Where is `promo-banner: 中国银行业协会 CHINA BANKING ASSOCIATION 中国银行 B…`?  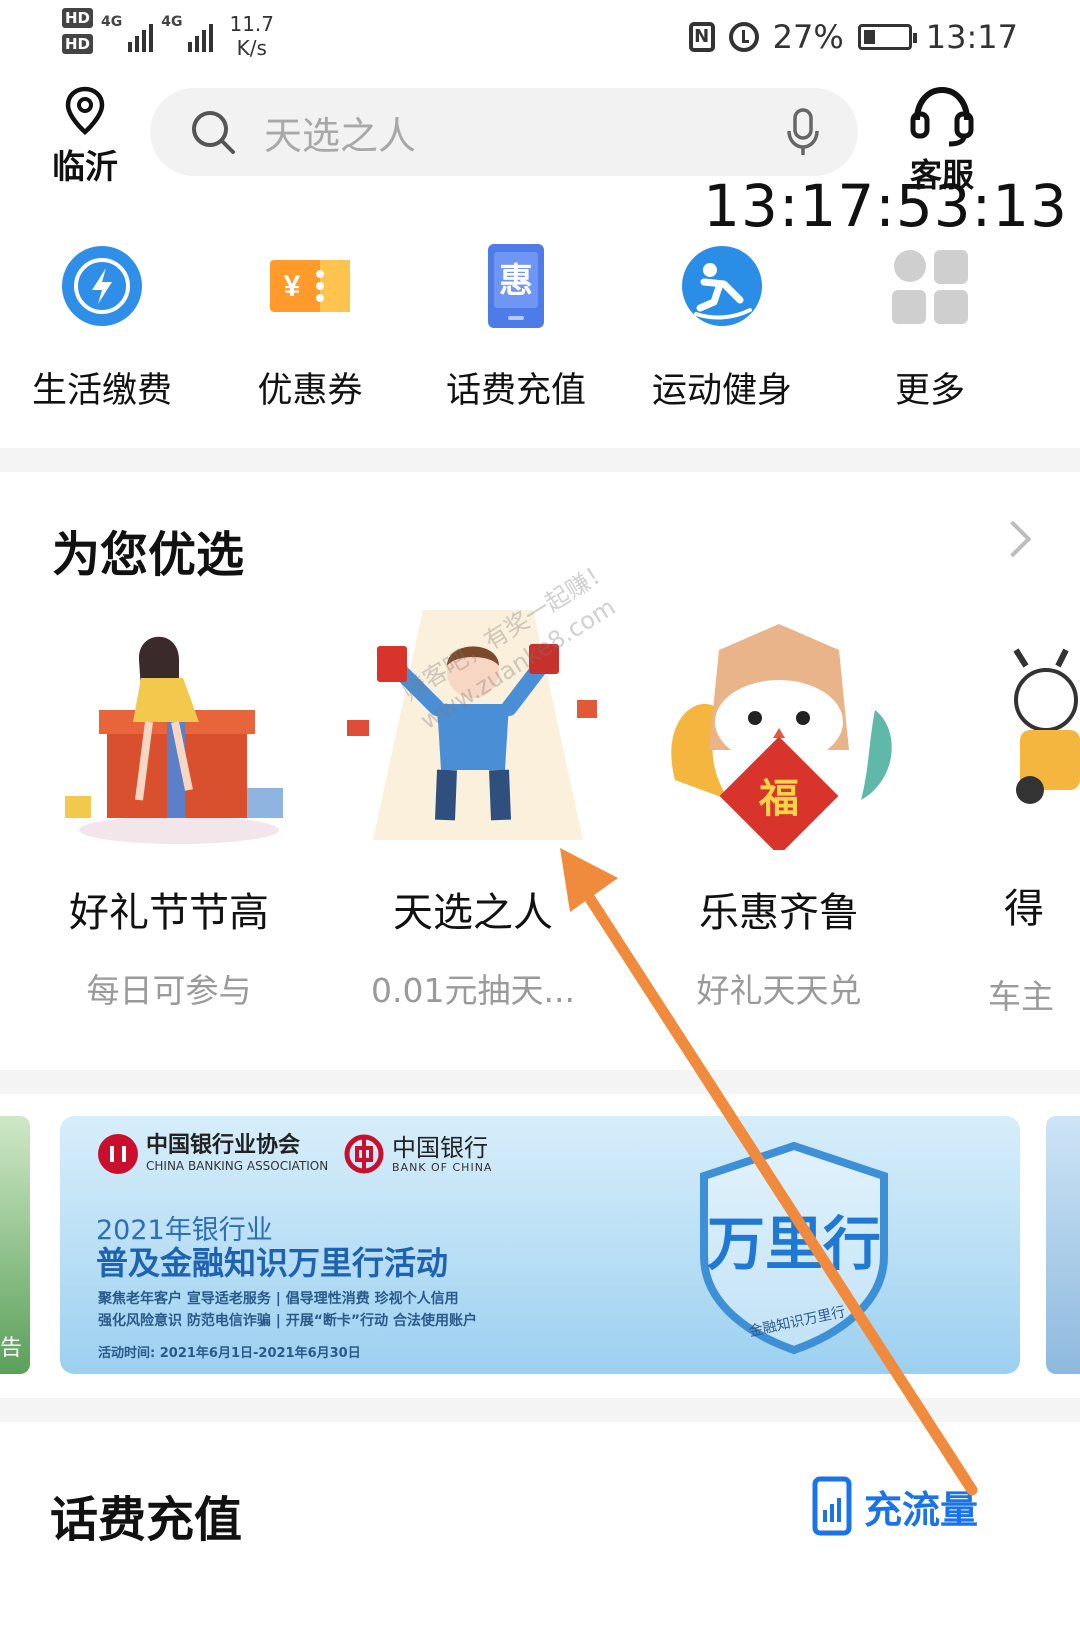
promo-banner: 中国银行业协会 CHINA BANKING ASSOCIATION 中国银行 B… is located at coordinates (540, 1245).